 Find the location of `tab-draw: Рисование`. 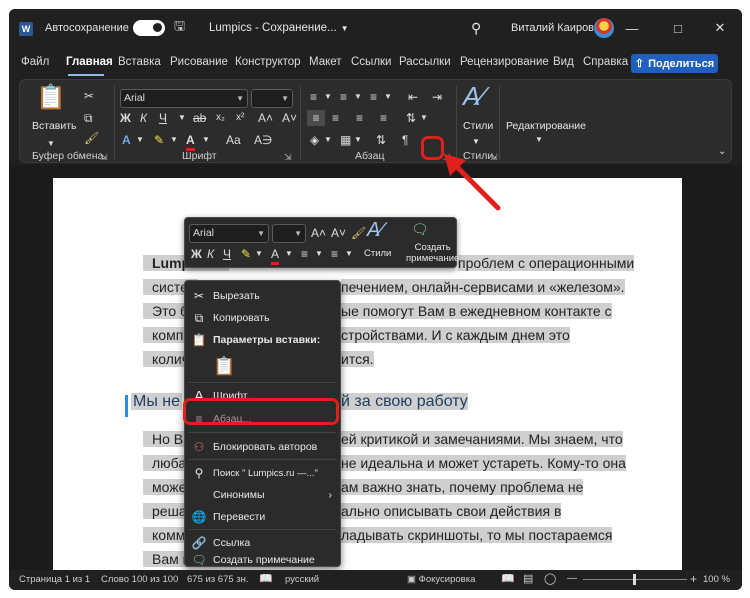

tab-draw: Рисование is located at coordinates (199, 62).